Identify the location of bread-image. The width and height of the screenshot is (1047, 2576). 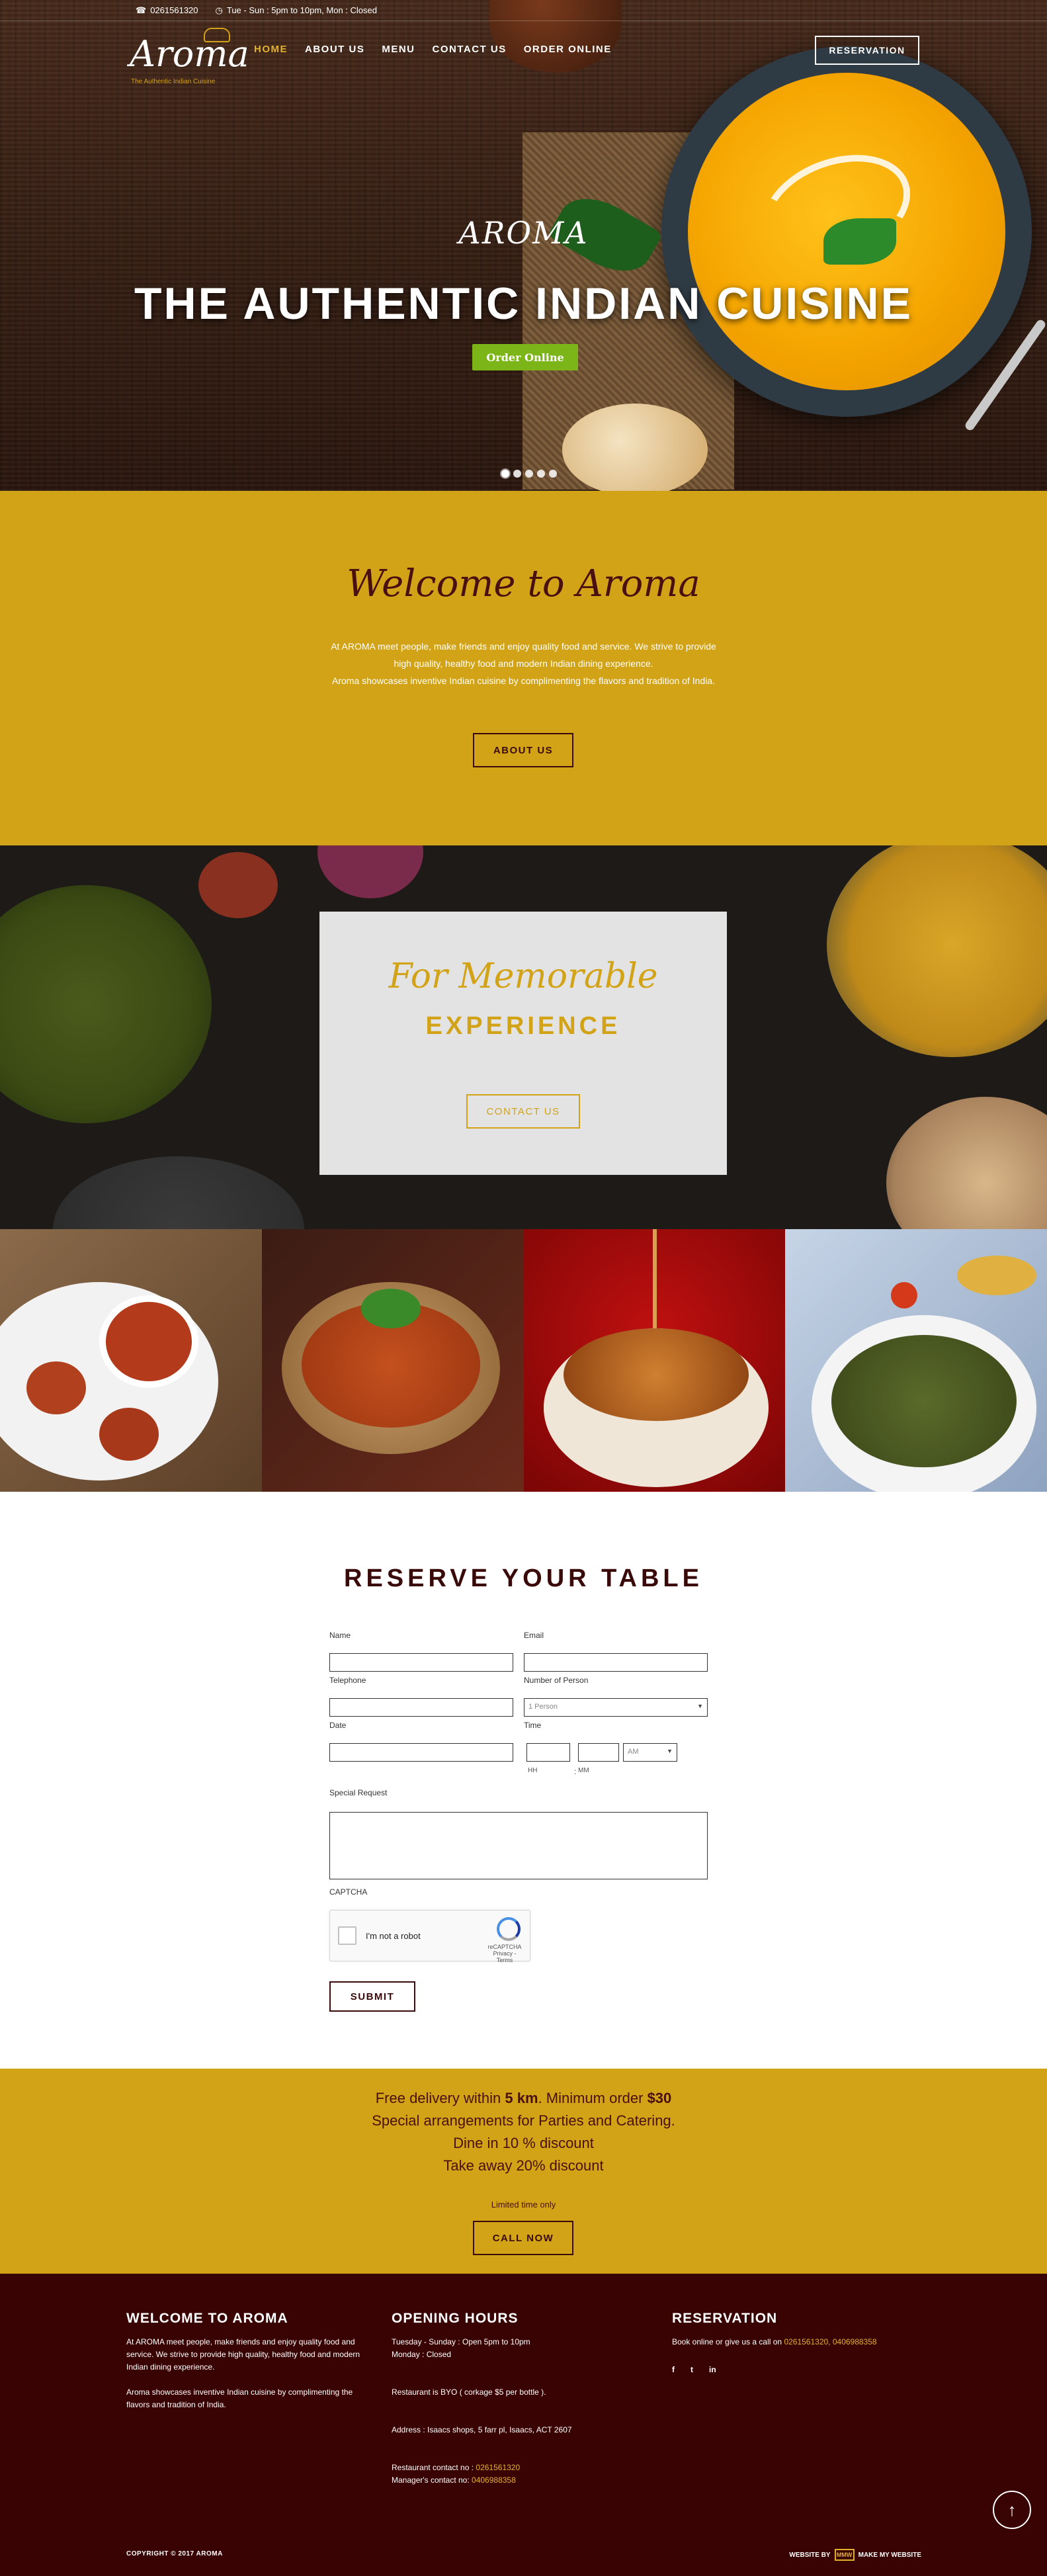
(635, 447).